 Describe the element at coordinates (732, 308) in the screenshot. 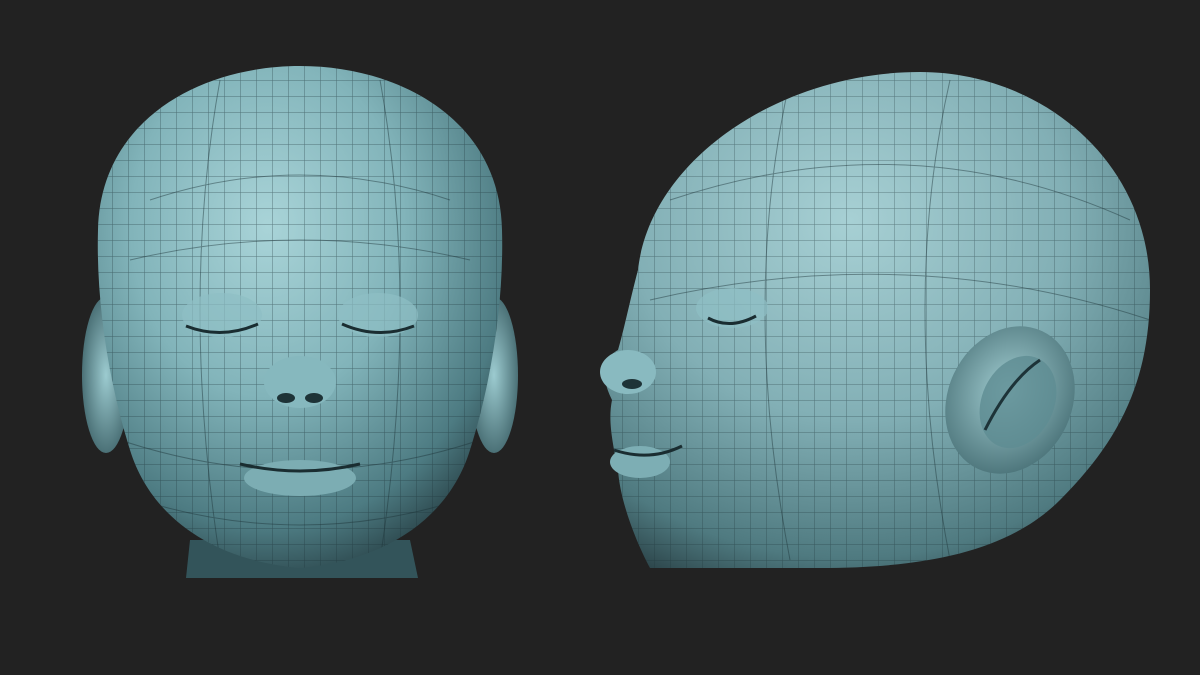

I see `closed-eye-side` at that location.